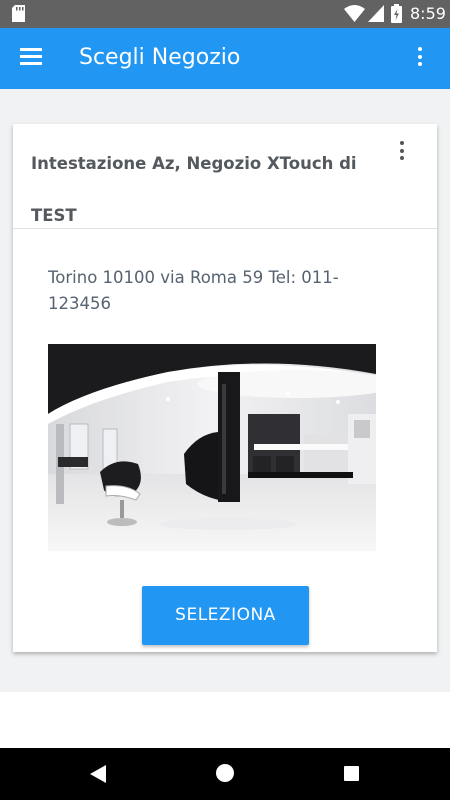 The image size is (450, 800). Describe the element at coordinates (396, 13) in the screenshot. I see `battery-charging-icon` at that location.